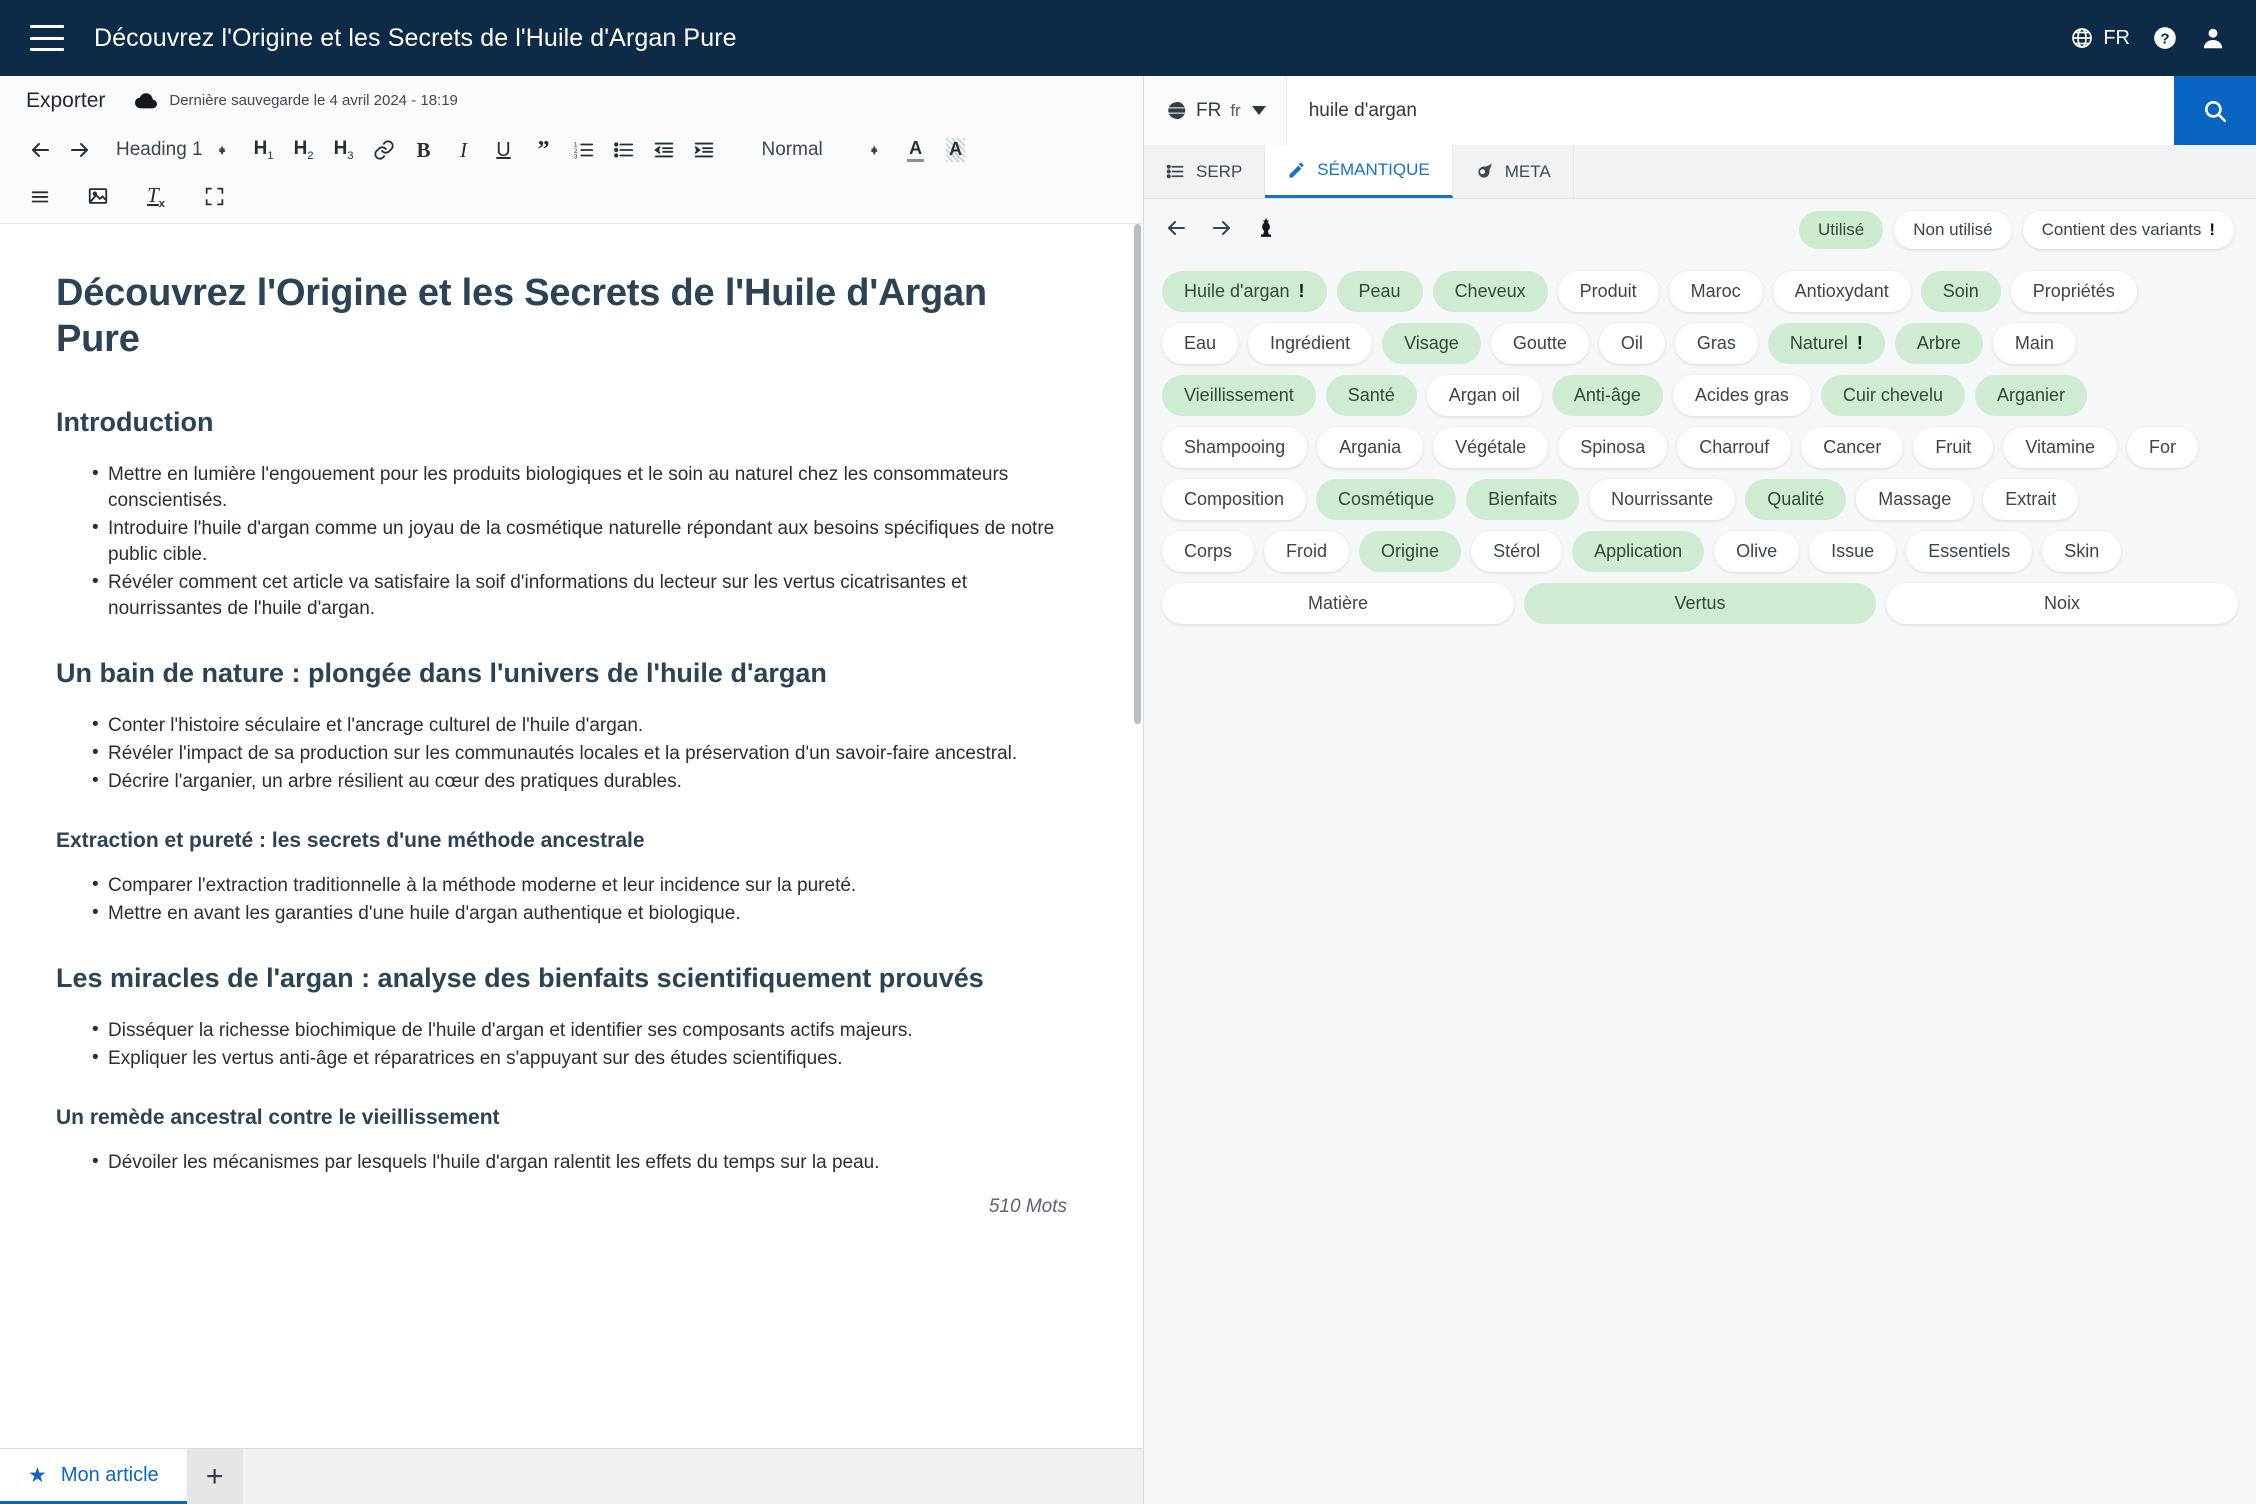 The image size is (2256, 1504). Describe the element at coordinates (2082, 551) in the screenshot. I see `keyword-chip: Skin` at that location.